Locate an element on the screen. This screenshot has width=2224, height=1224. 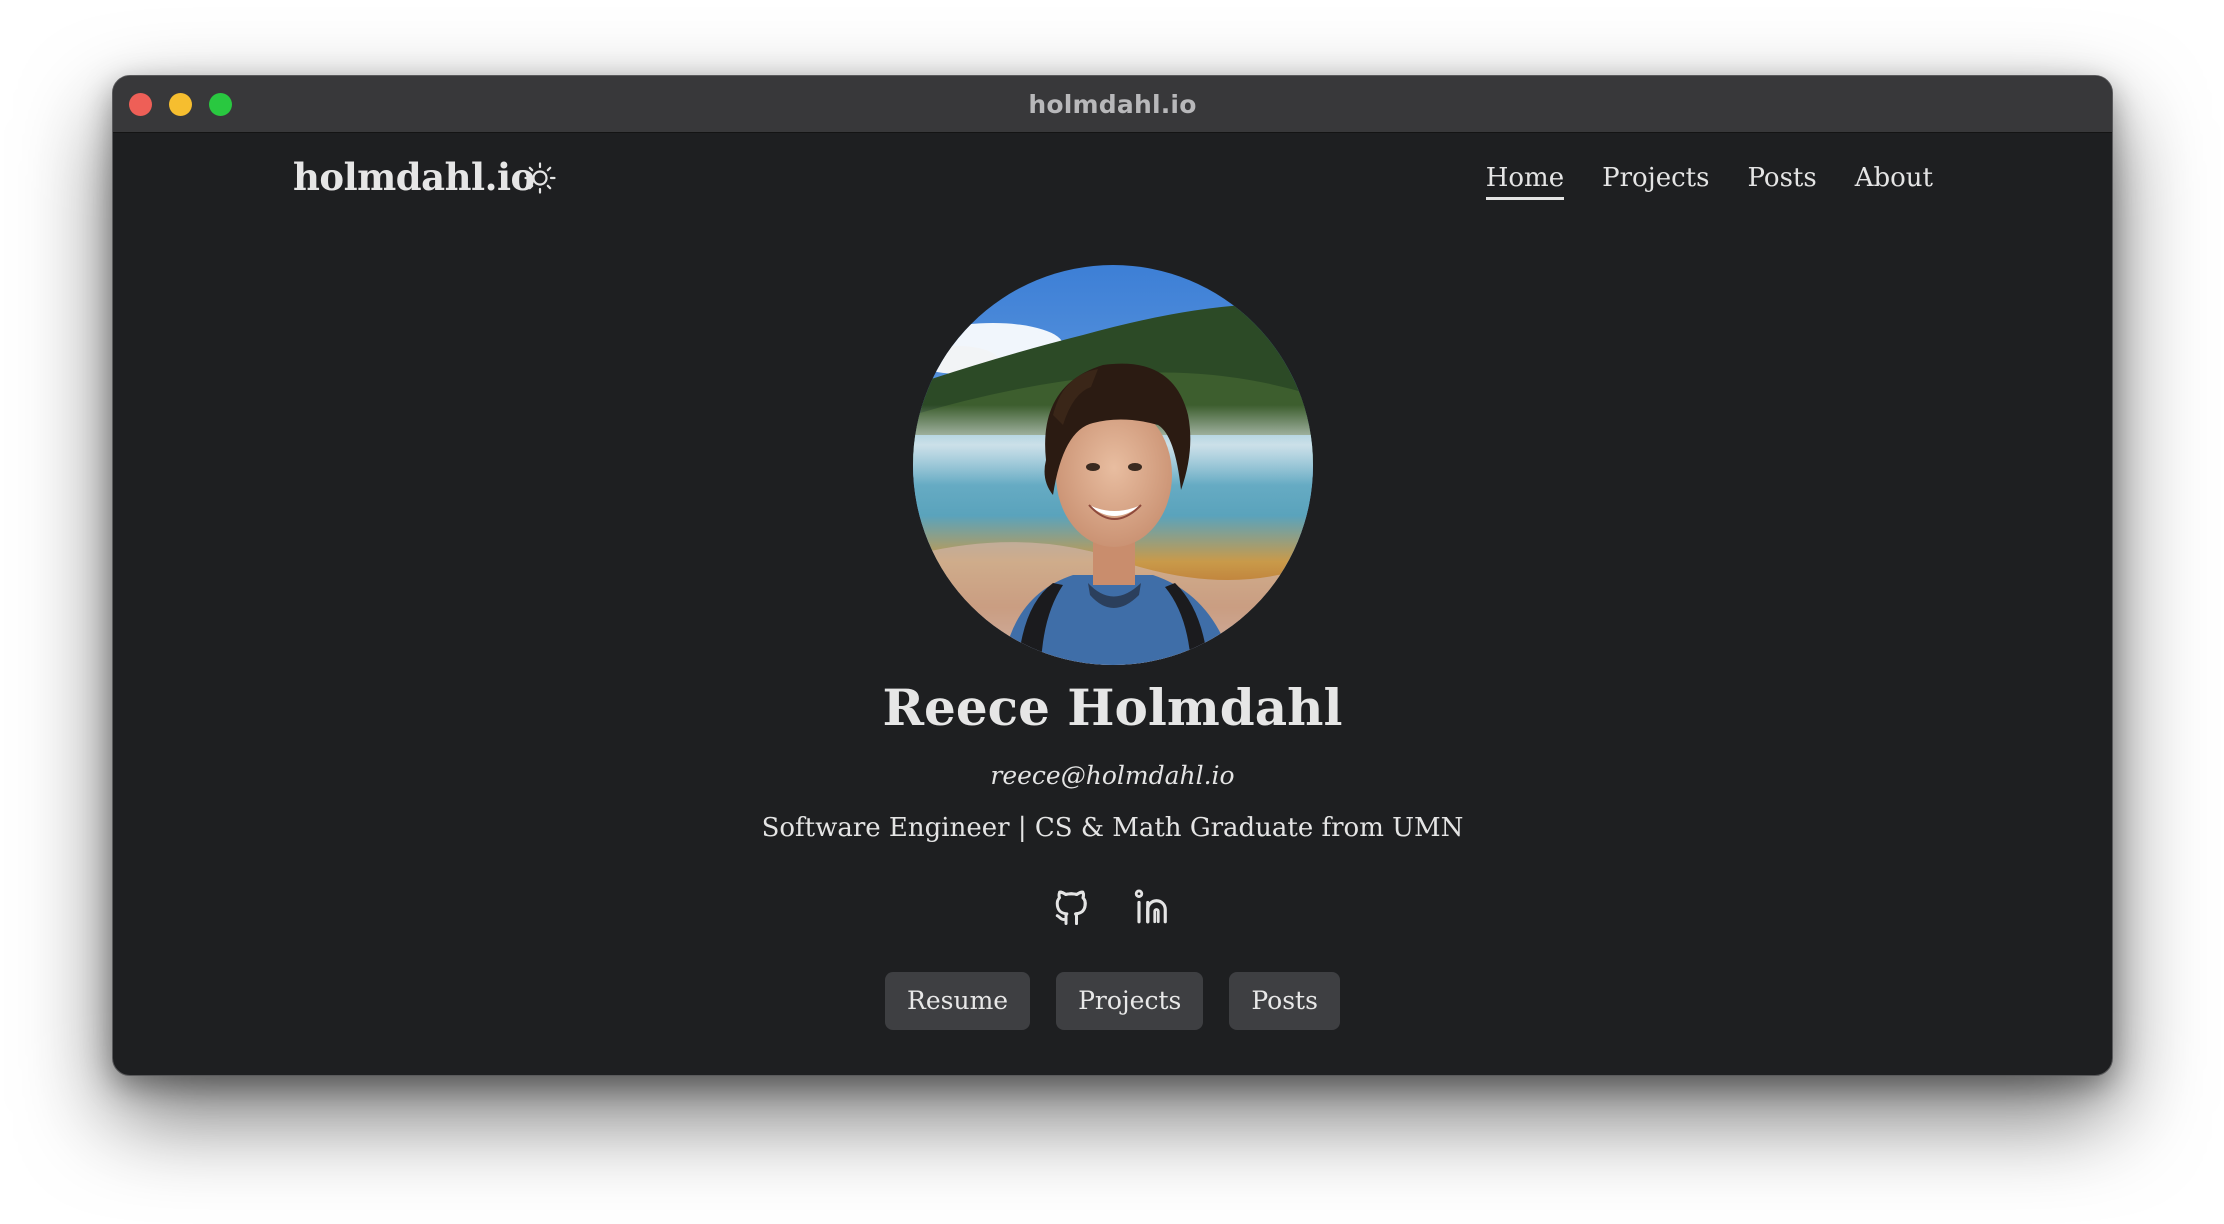
site-brand-link: holmdahl.io is located at coordinates (414, 177).